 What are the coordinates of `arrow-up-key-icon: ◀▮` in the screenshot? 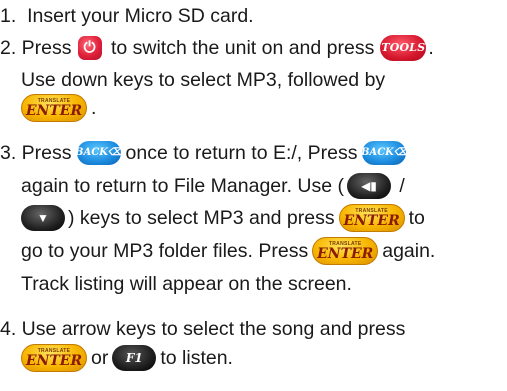 It's located at (369, 186).